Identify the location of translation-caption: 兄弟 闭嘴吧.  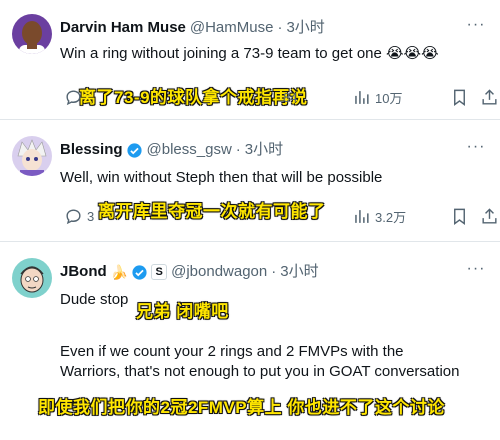
(182, 311).